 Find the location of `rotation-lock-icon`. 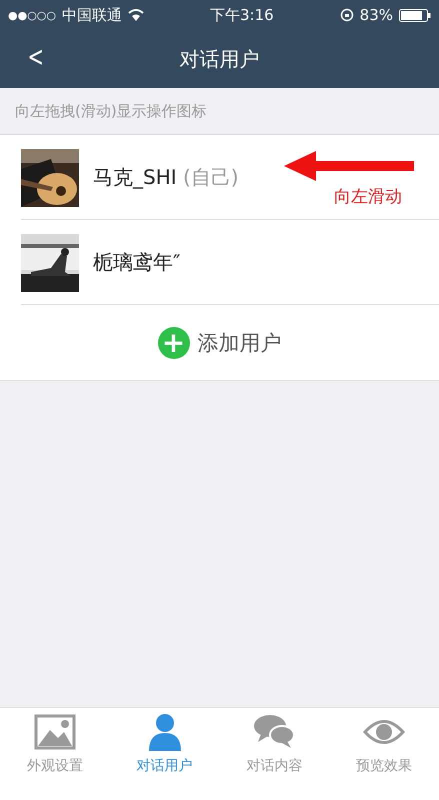

rotation-lock-icon is located at coordinates (347, 15).